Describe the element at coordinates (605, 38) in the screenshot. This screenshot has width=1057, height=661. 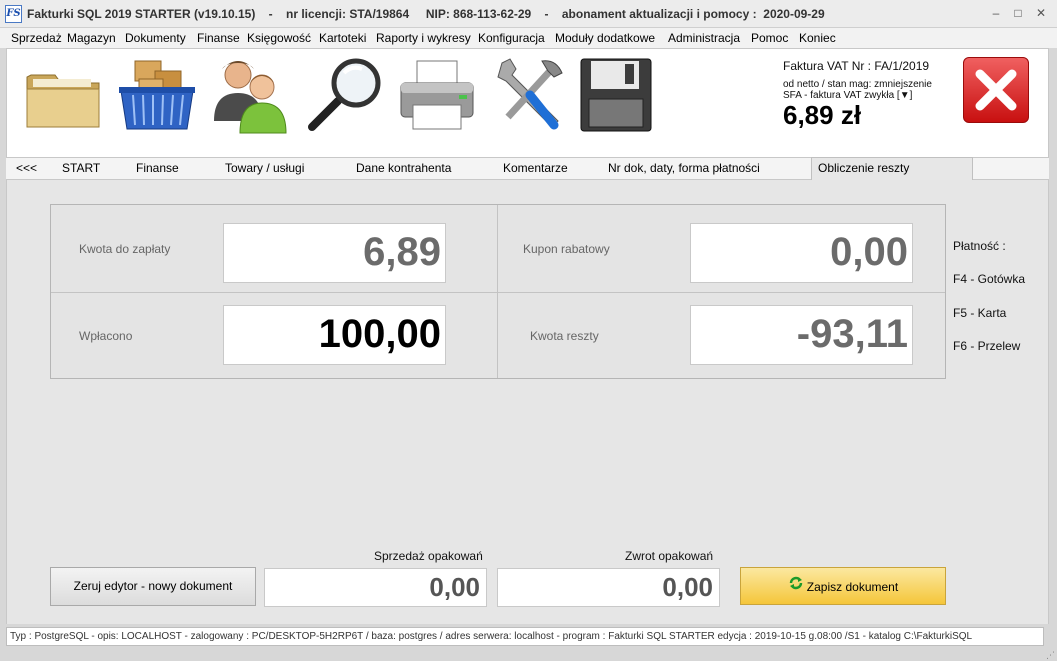
I see `menu-moduly: Moduły dodatkowe` at that location.